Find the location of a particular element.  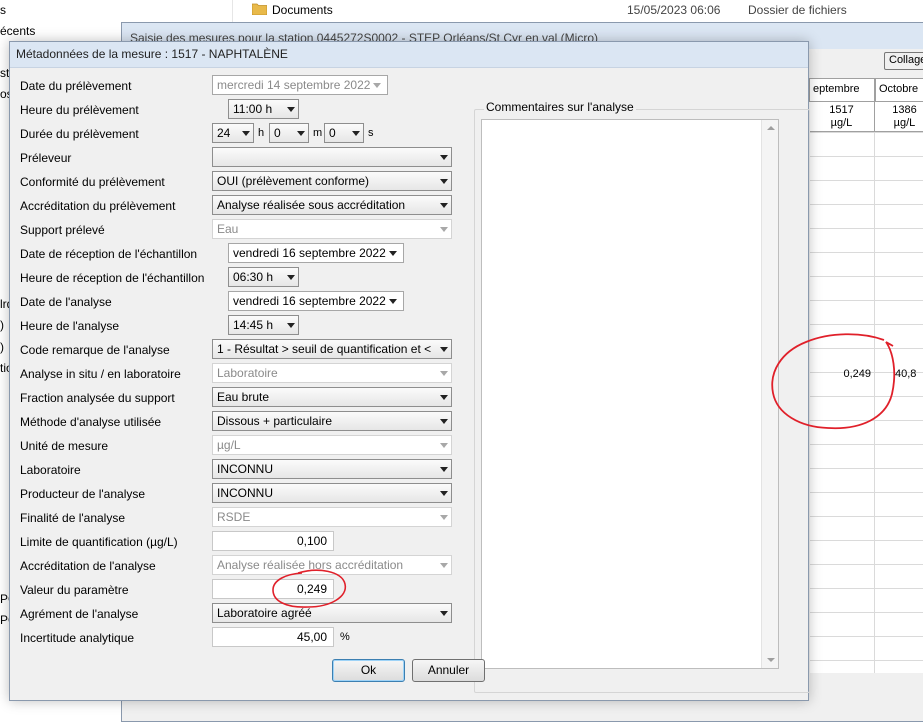

scroll-down-icon is located at coordinates (771, 660).